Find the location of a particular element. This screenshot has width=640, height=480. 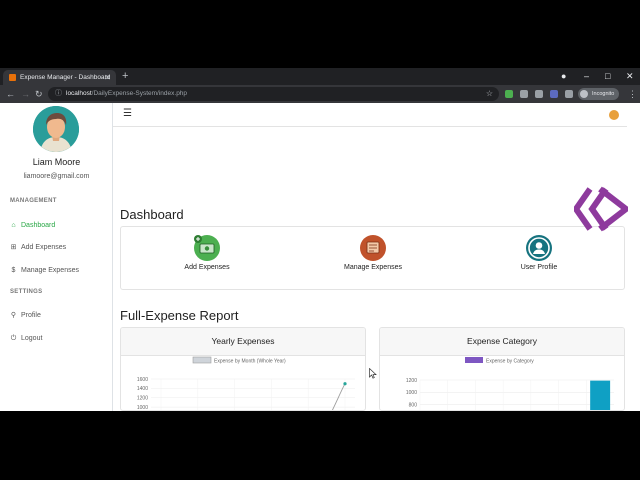

incognito-badge: Incognito is located at coordinates (599, 94).